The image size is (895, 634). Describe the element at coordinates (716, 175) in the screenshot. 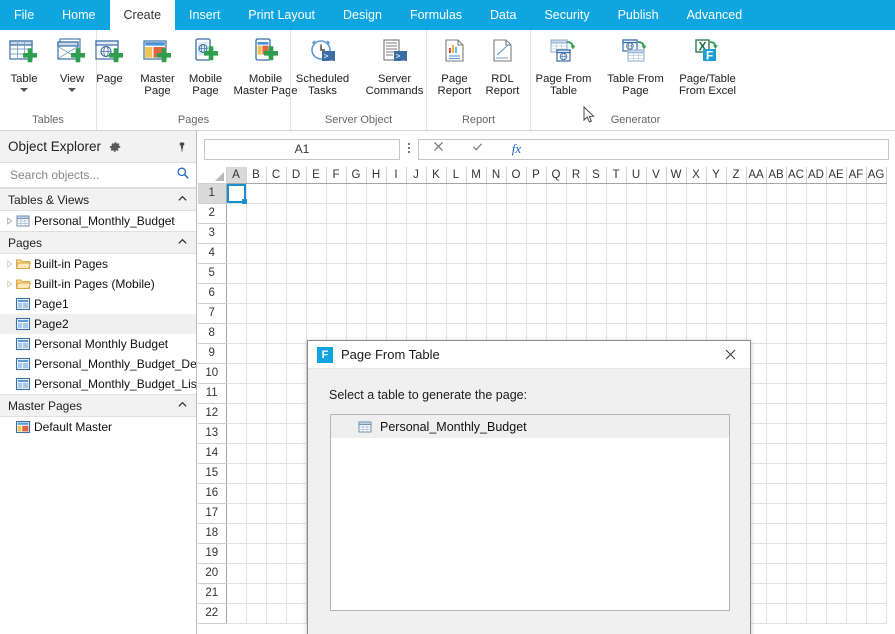

I see `column-header-Y: Y` at that location.